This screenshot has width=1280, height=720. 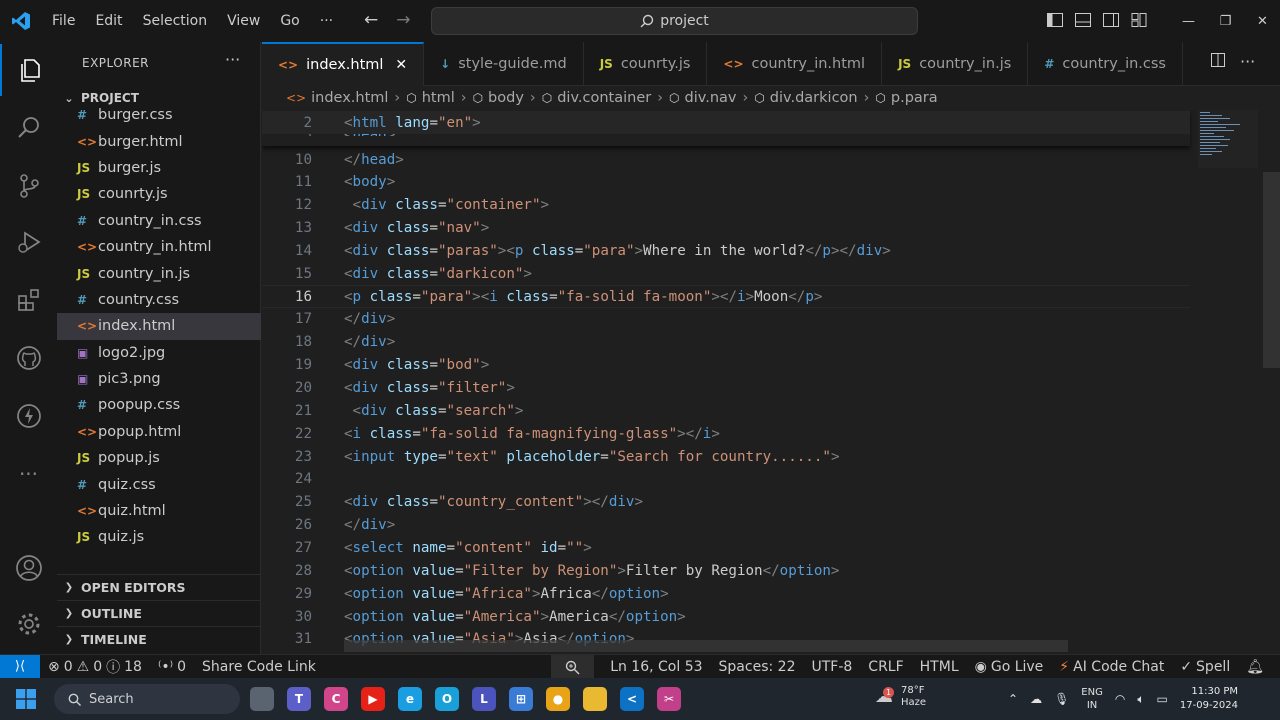 I want to click on clock: 11:30 PM 17-09-2024, so click(x=1209, y=699).